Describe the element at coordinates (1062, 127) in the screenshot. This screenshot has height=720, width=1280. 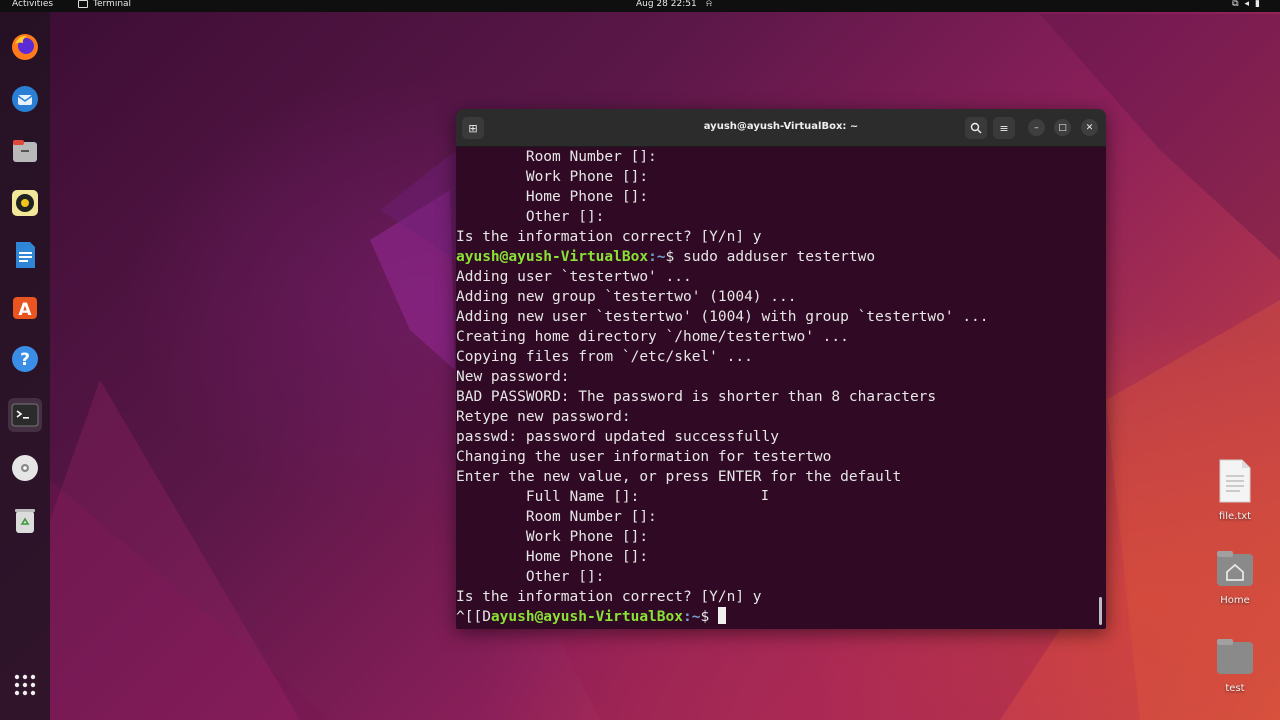
I see `maximize-button: □` at that location.